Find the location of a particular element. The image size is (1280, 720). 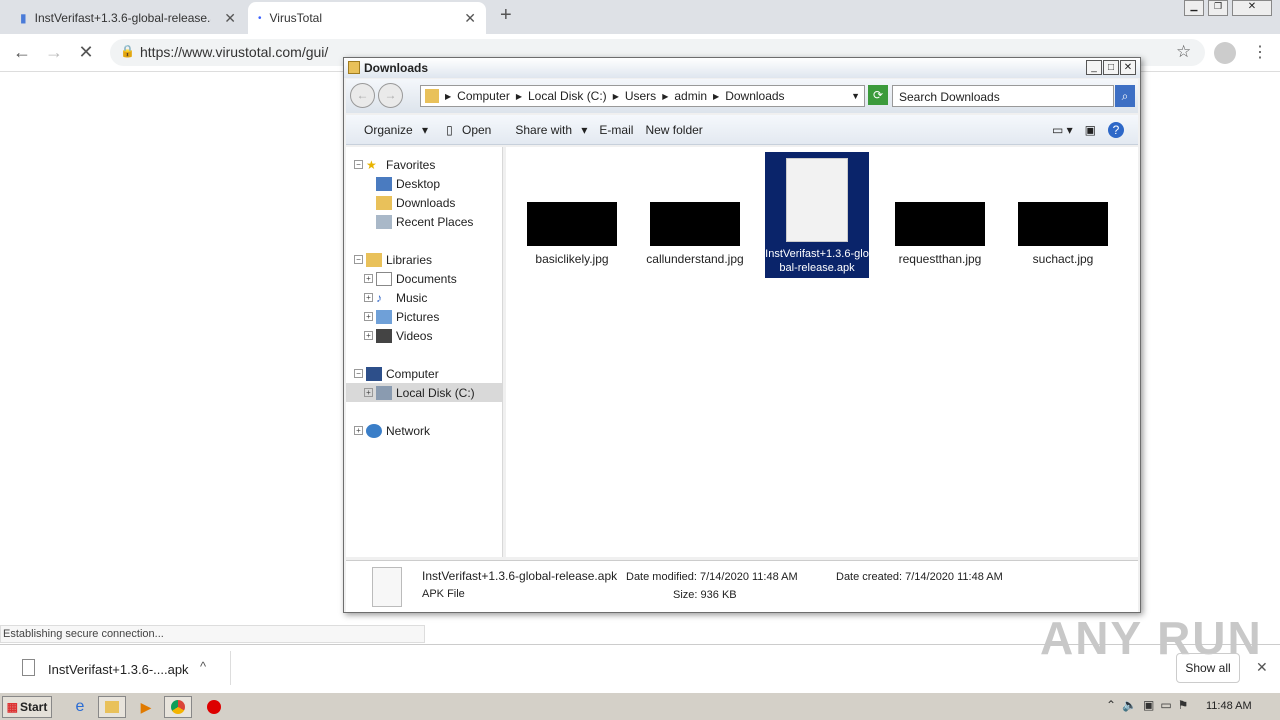

download-item: InstVerifast+1.3.6-....apk is located at coordinates (118, 669).